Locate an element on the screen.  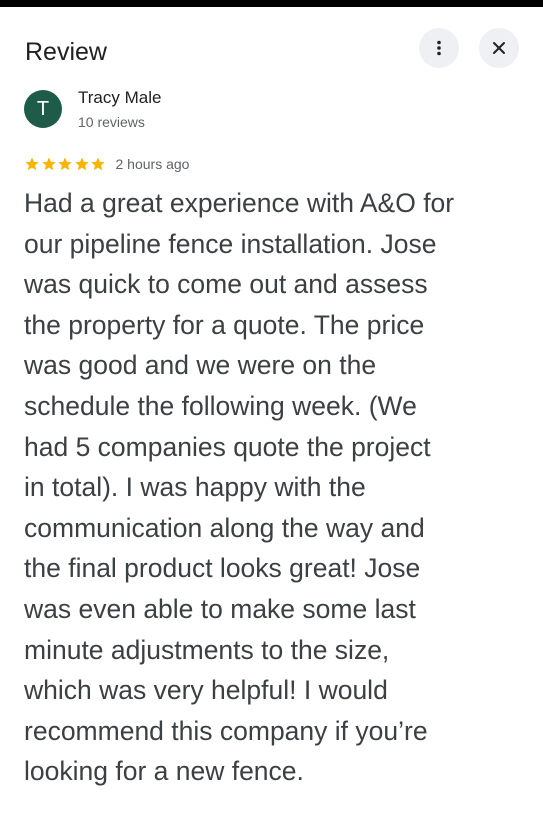
page-title: Review is located at coordinates (66, 52).